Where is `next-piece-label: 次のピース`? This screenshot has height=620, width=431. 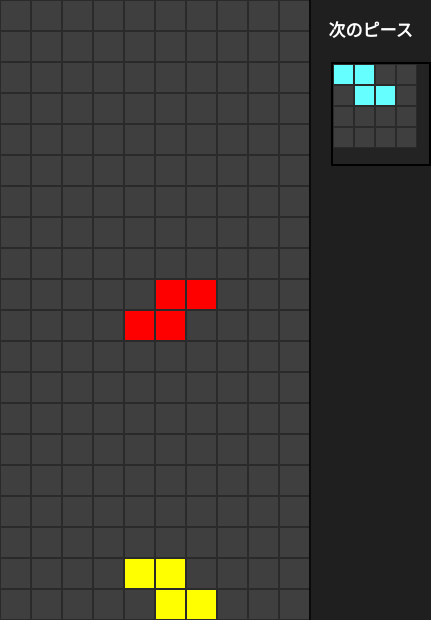 next-piece-label: 次のピース is located at coordinates (371, 31).